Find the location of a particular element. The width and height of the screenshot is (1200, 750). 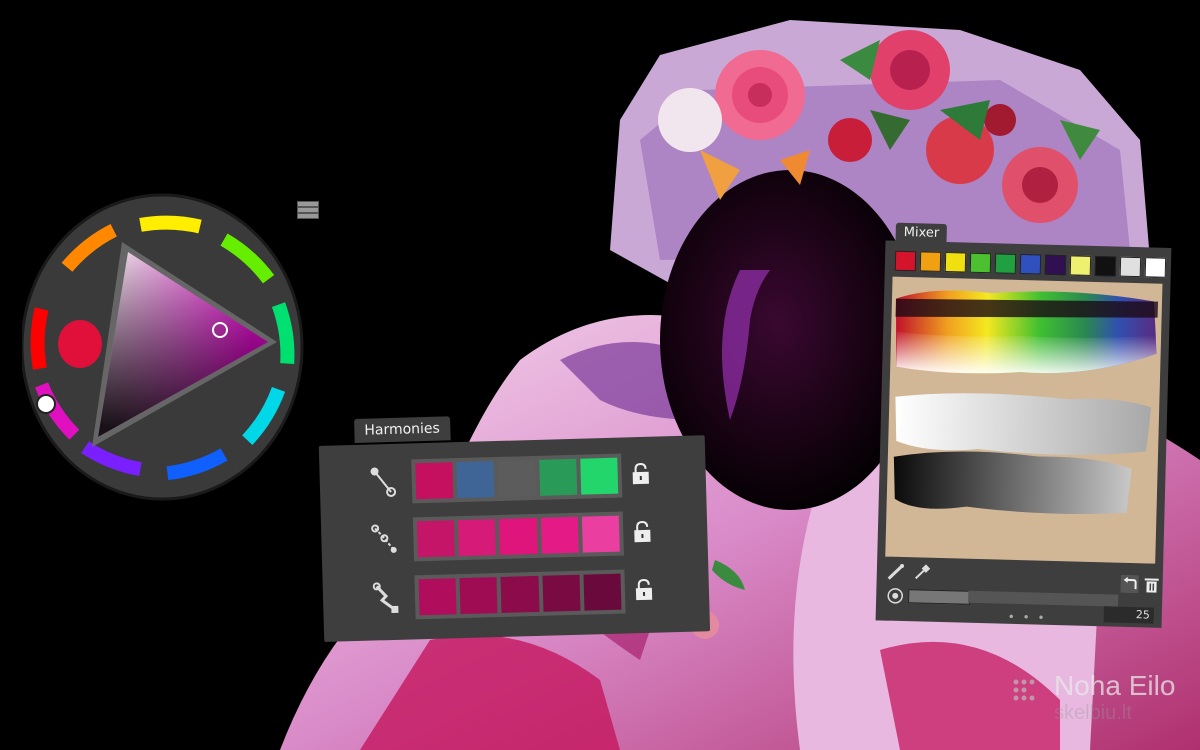

harmonies-body is located at coordinates (514, 538).